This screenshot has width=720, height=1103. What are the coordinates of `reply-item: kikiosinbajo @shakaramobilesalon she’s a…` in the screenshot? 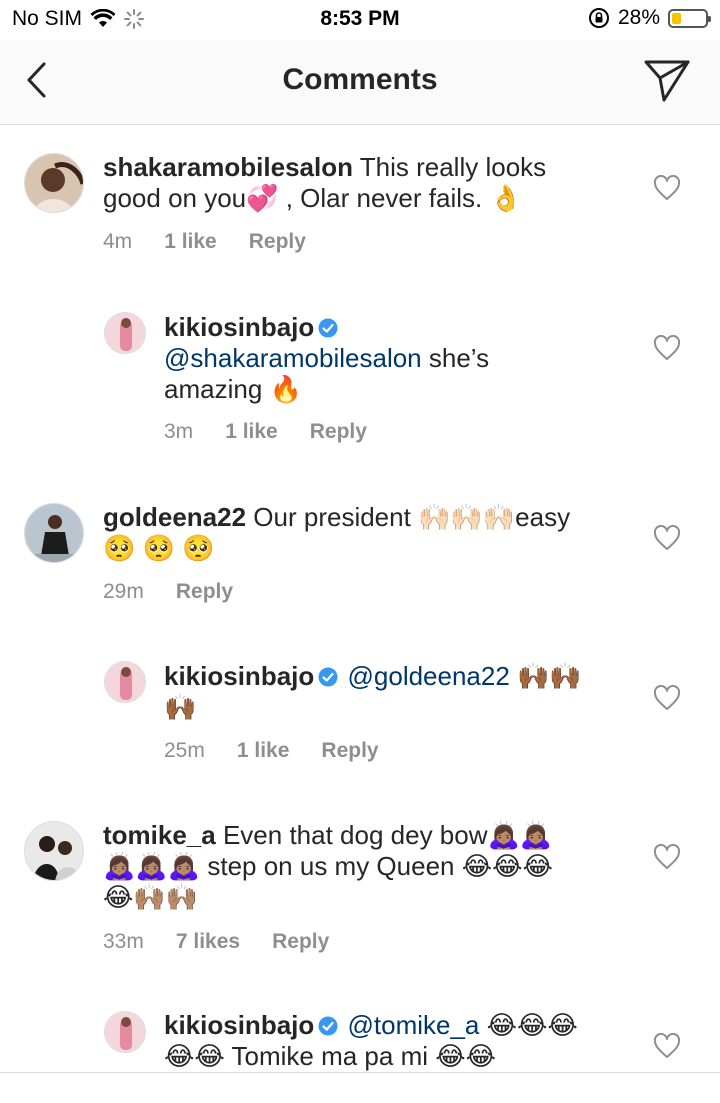 It's located at (360, 365).